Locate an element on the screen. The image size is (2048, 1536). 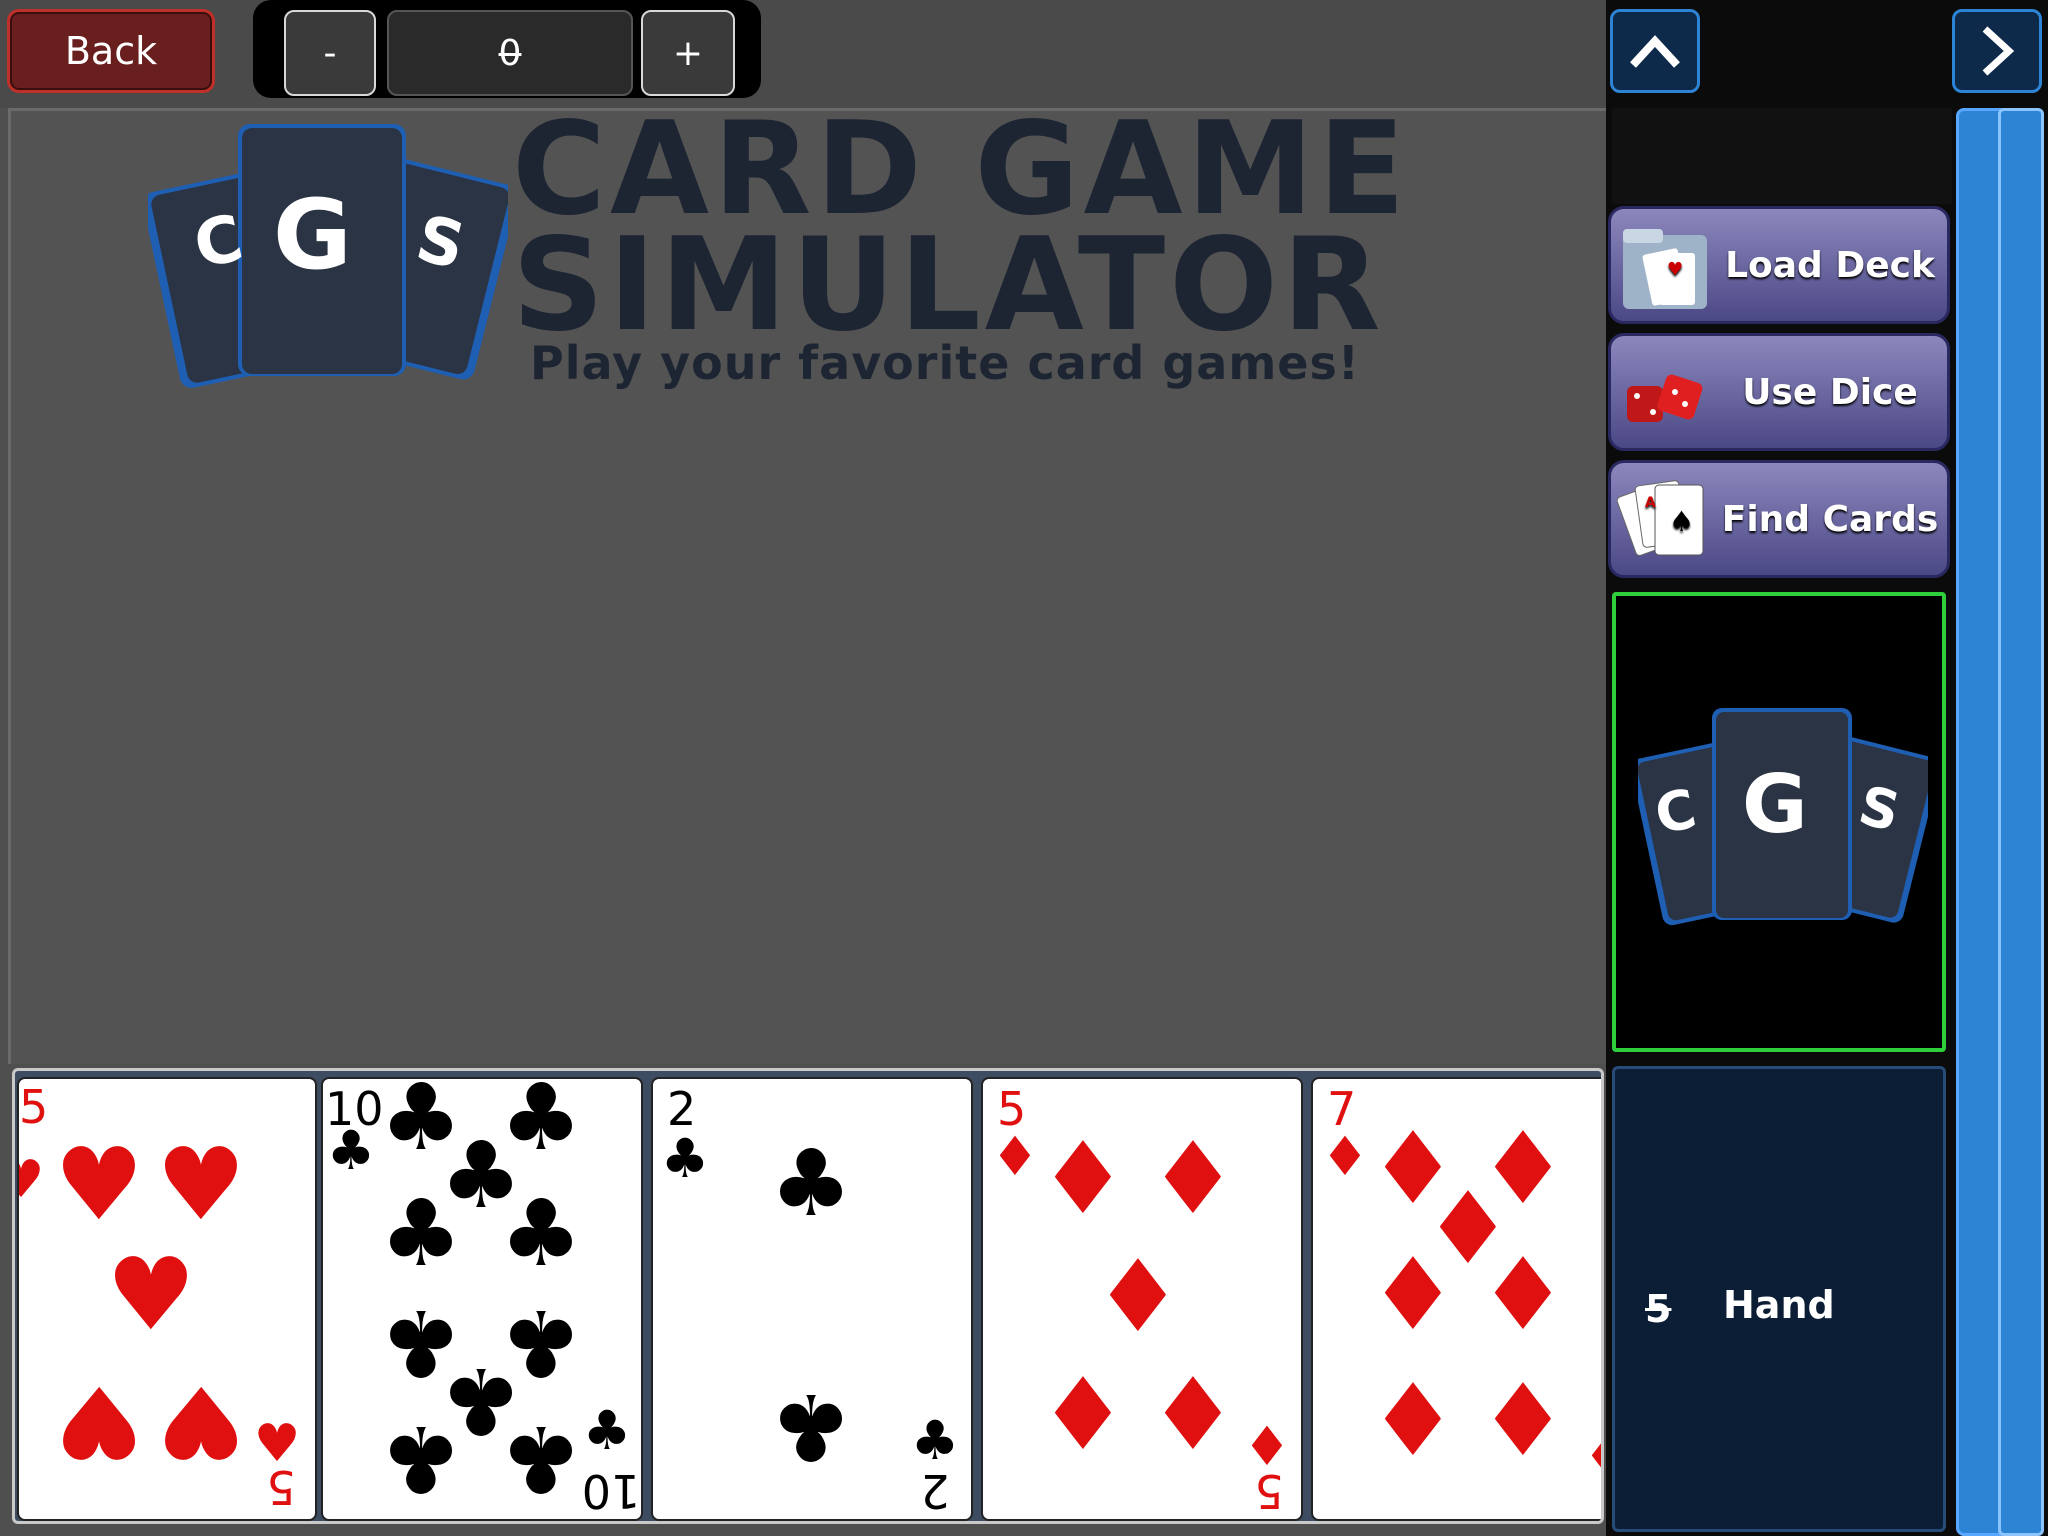
decrement-button: - is located at coordinates (330, 53).